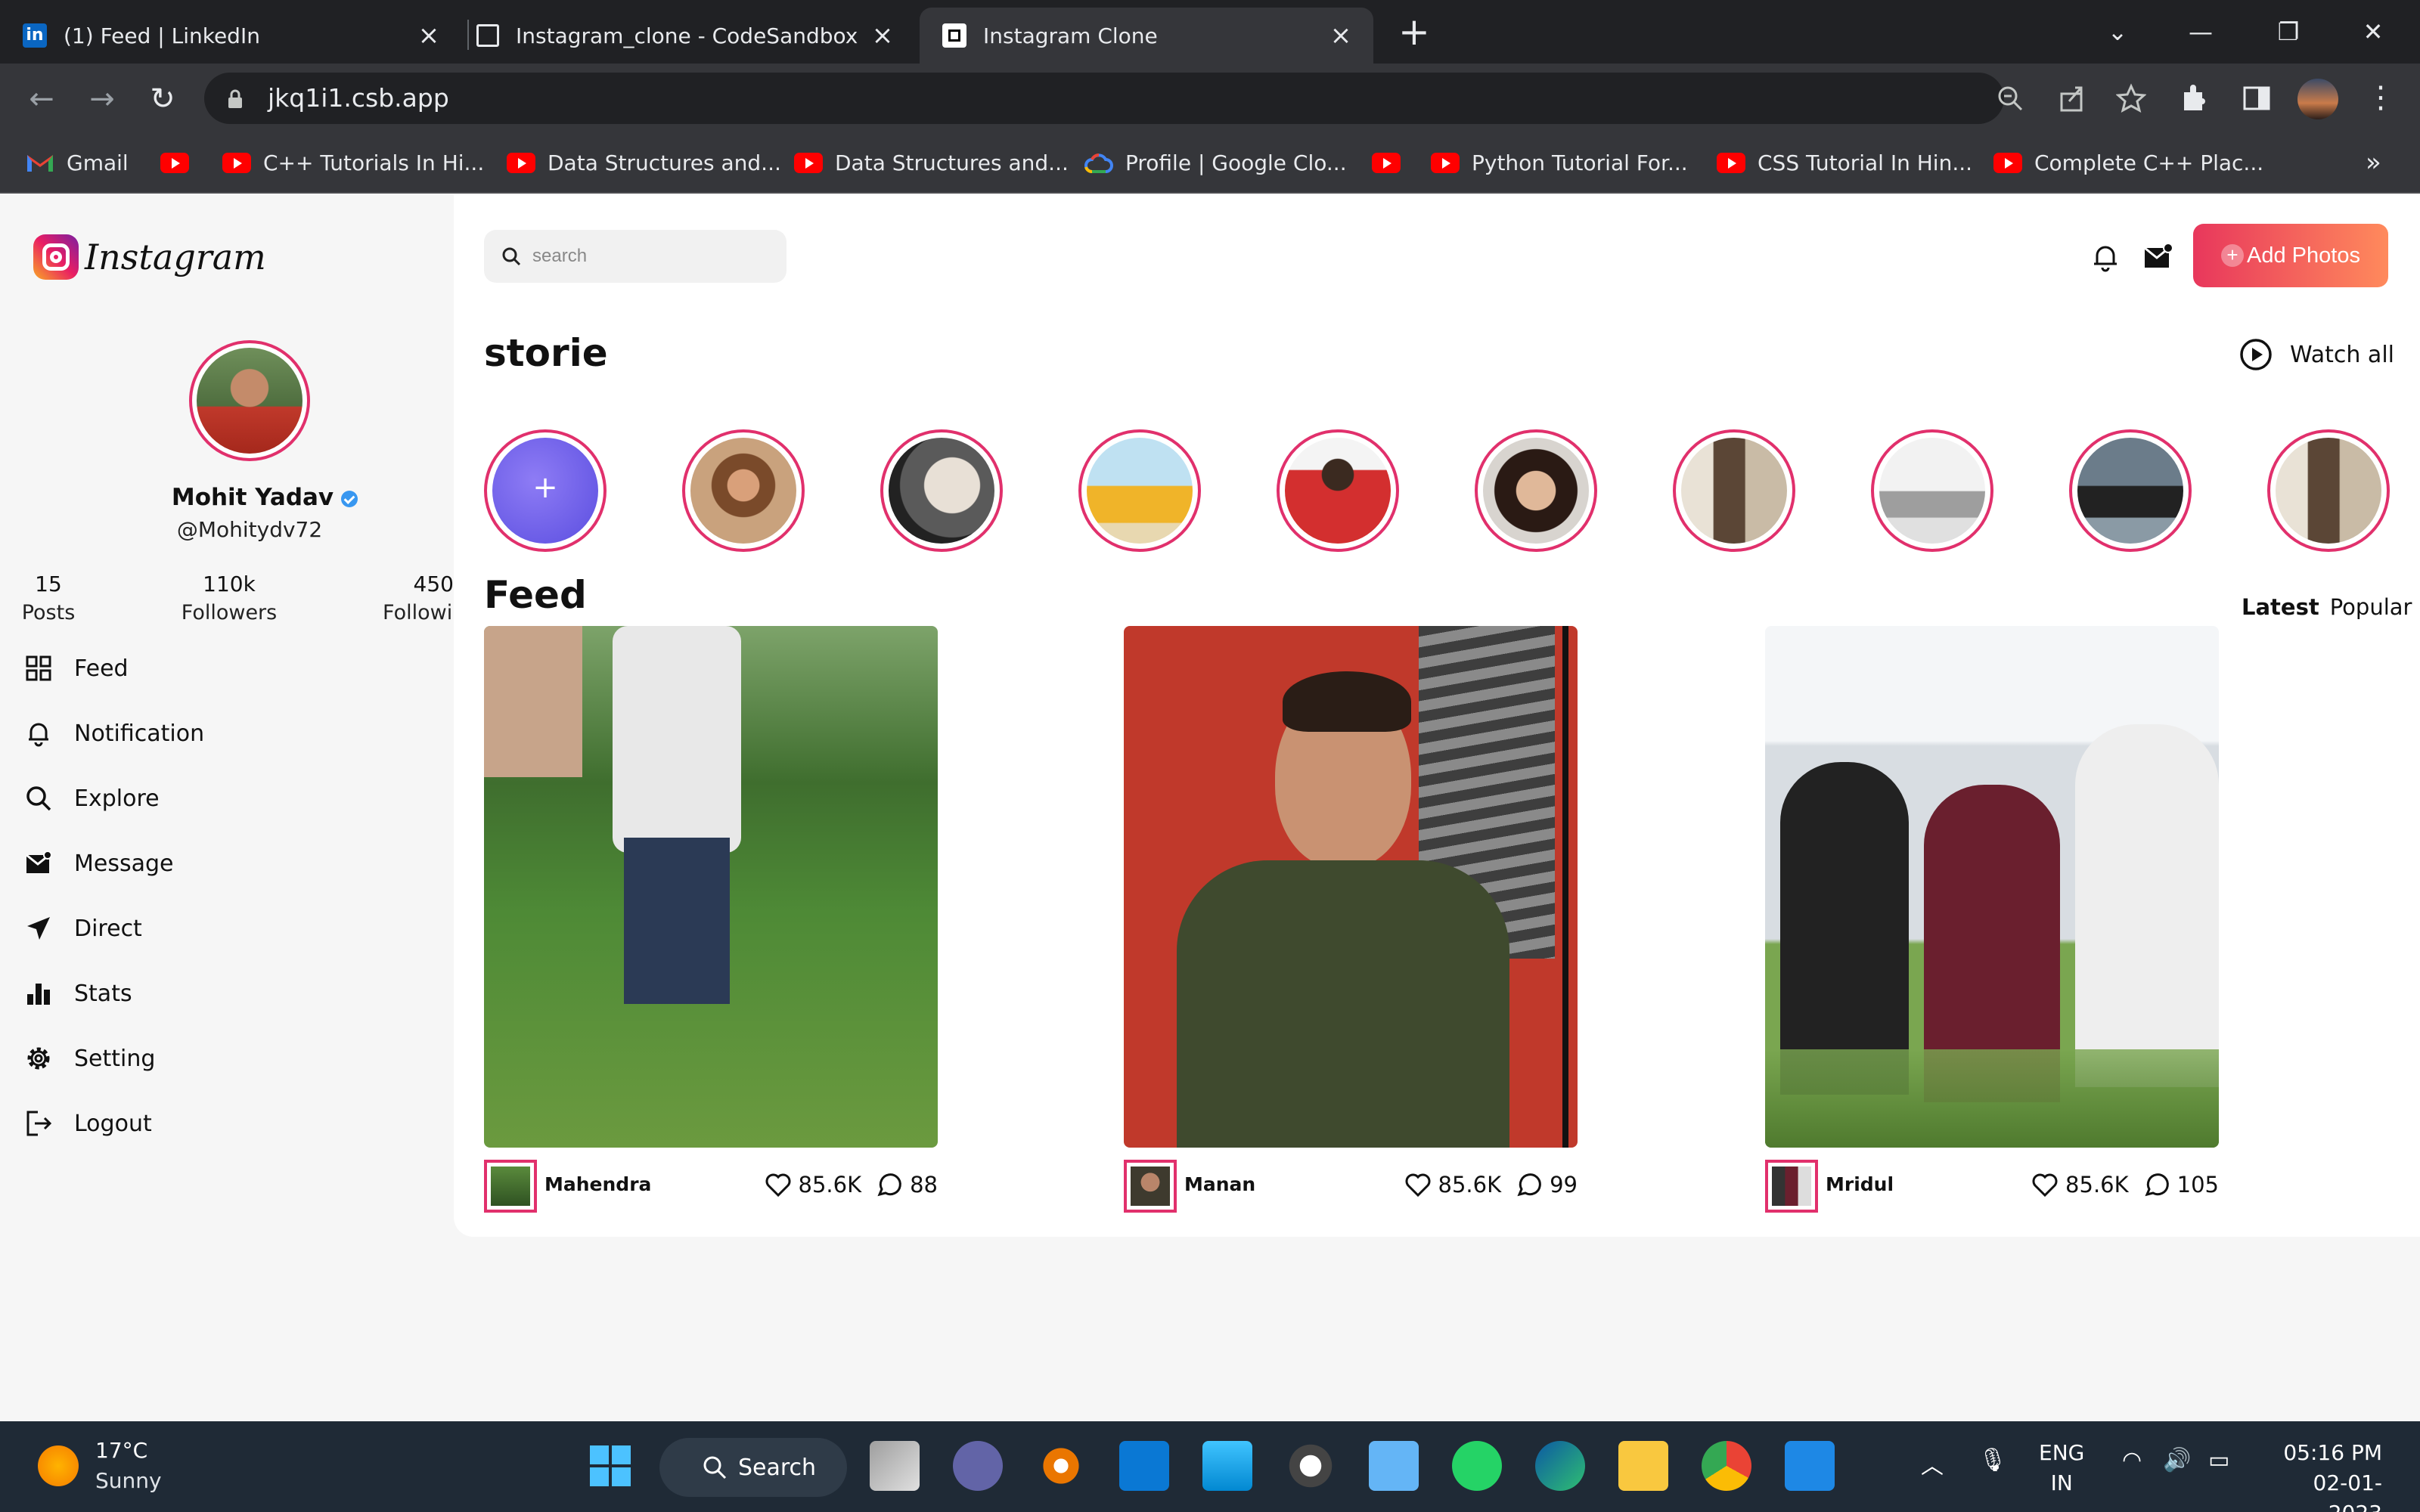 Image resolution: width=2420 pixels, height=1512 pixels. What do you see at coordinates (358, 98) in the screenshot?
I see `url-text: jkq1i1.csb.app` at bounding box center [358, 98].